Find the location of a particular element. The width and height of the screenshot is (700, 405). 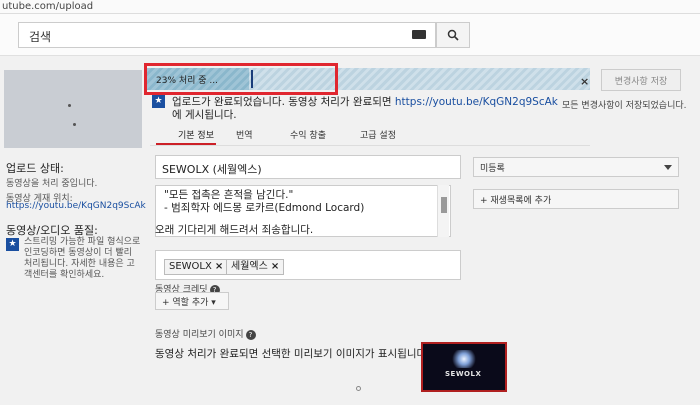

active-tab-indicator is located at coordinates (186, 144).